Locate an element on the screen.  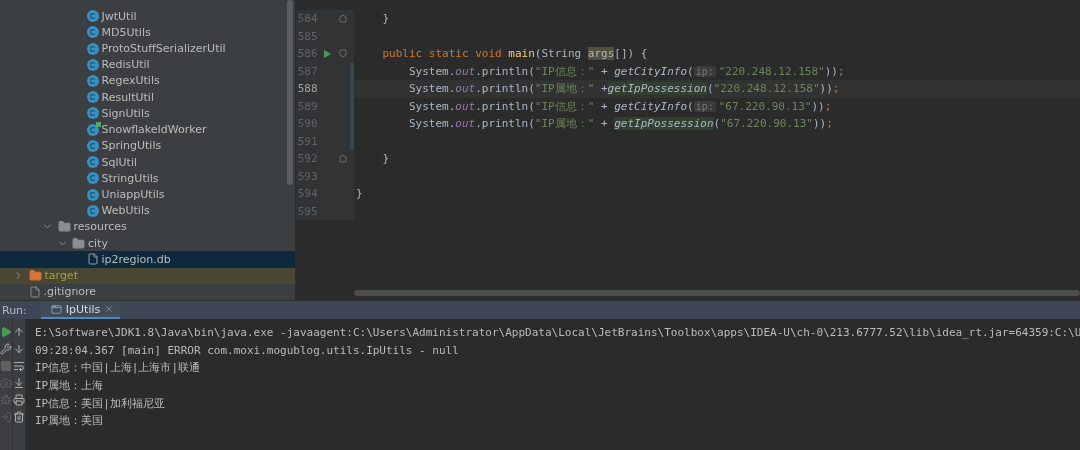
console-line: IP属地：美国 is located at coordinates (70, 421).